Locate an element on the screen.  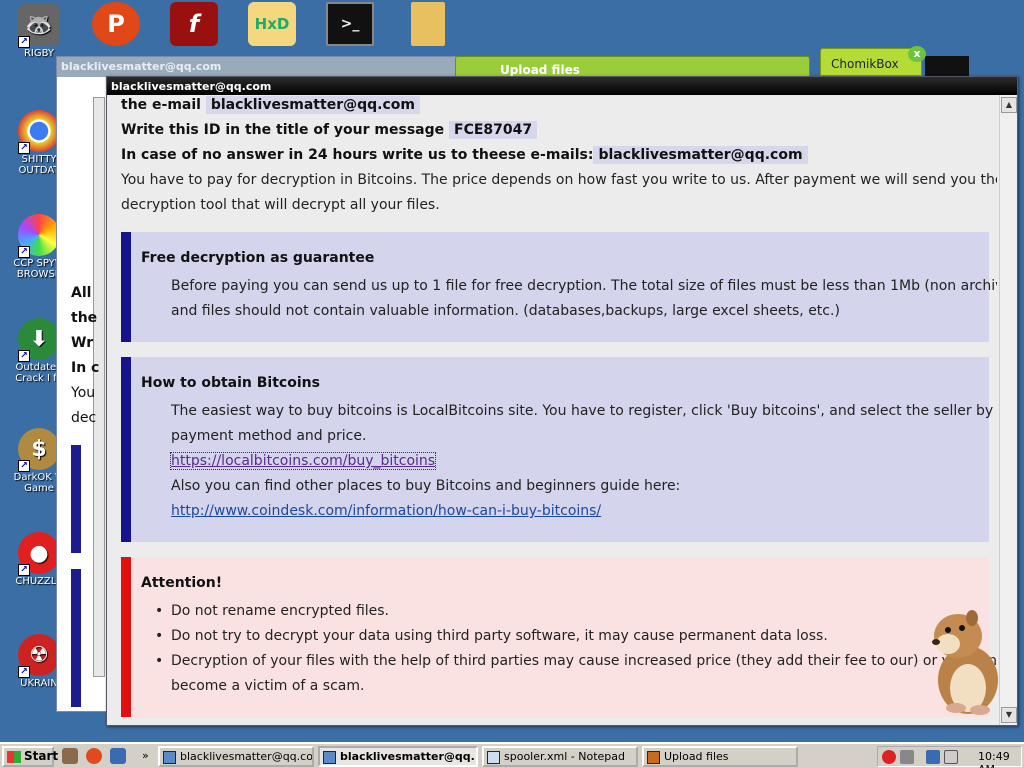
desktop-icon-p-logo: P is located at coordinates (116, 24).